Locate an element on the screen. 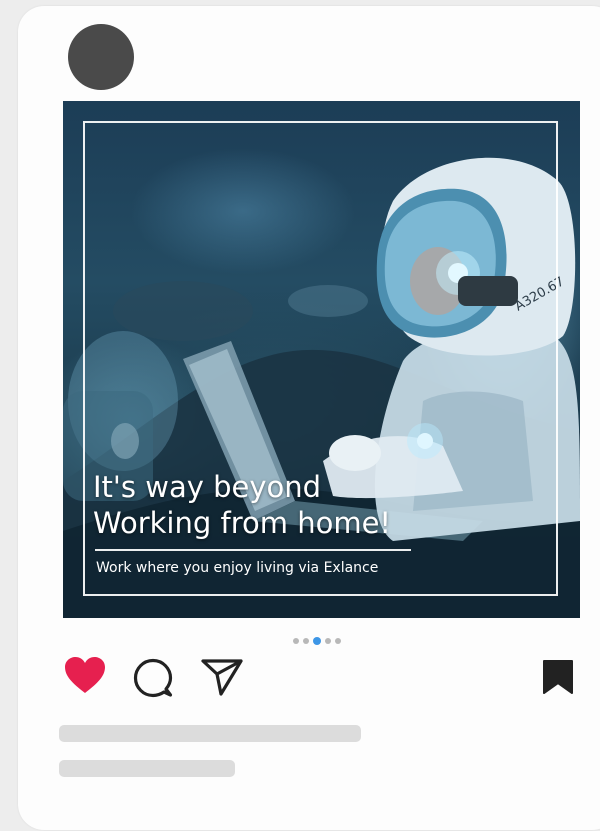 The width and height of the screenshot is (600, 831). post-subline: Work where you enjoy living via Exlance is located at coordinates (237, 568).